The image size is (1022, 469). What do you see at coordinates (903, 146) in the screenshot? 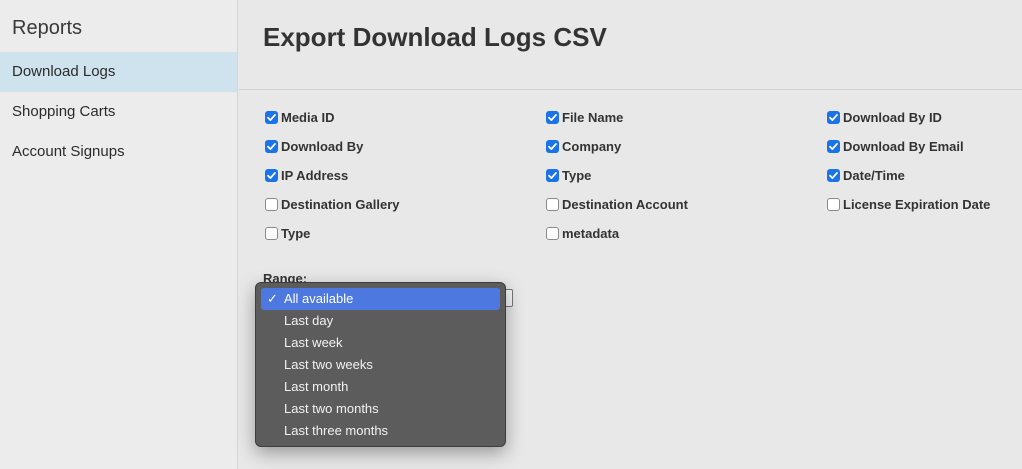
I see `field-option-label: Download By Email` at bounding box center [903, 146].